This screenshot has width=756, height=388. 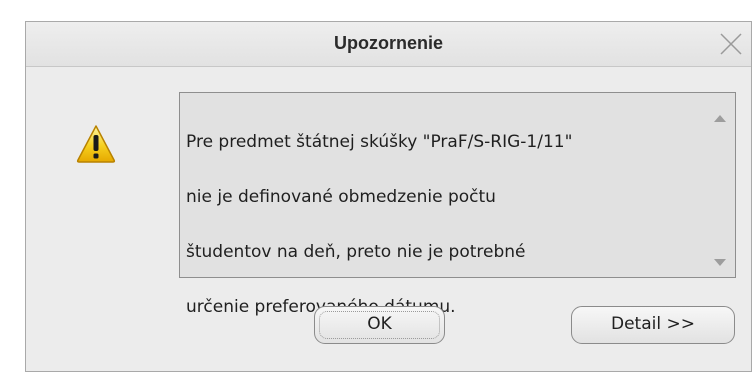 What do you see at coordinates (96, 144) in the screenshot?
I see `warning-icon` at bounding box center [96, 144].